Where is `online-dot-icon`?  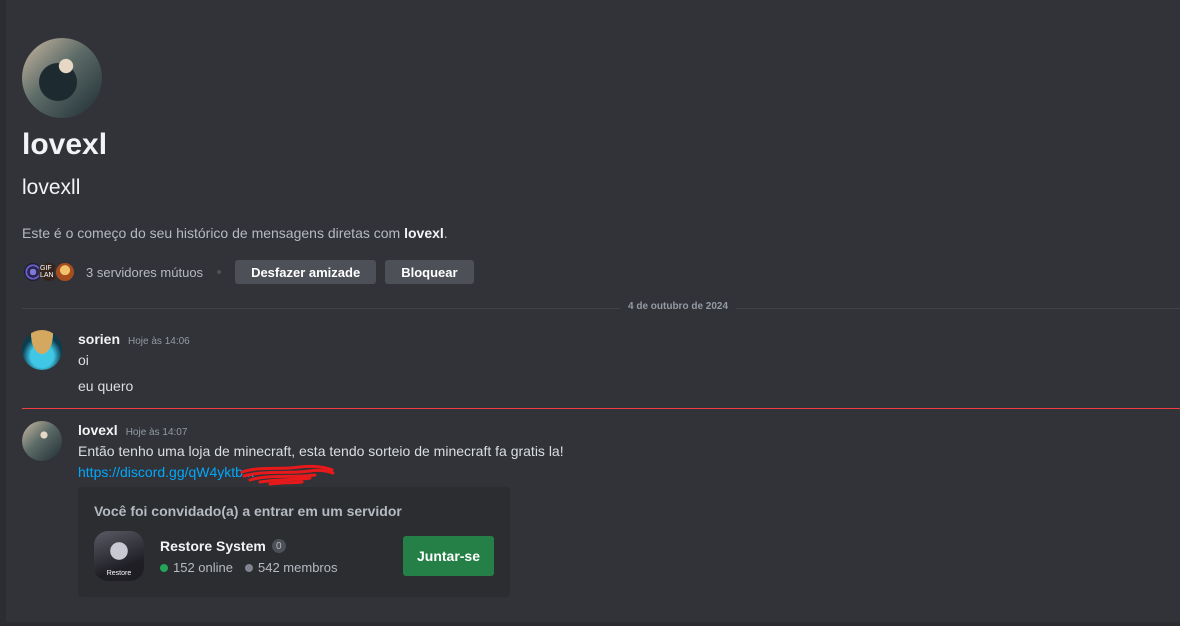 online-dot-icon is located at coordinates (164, 567).